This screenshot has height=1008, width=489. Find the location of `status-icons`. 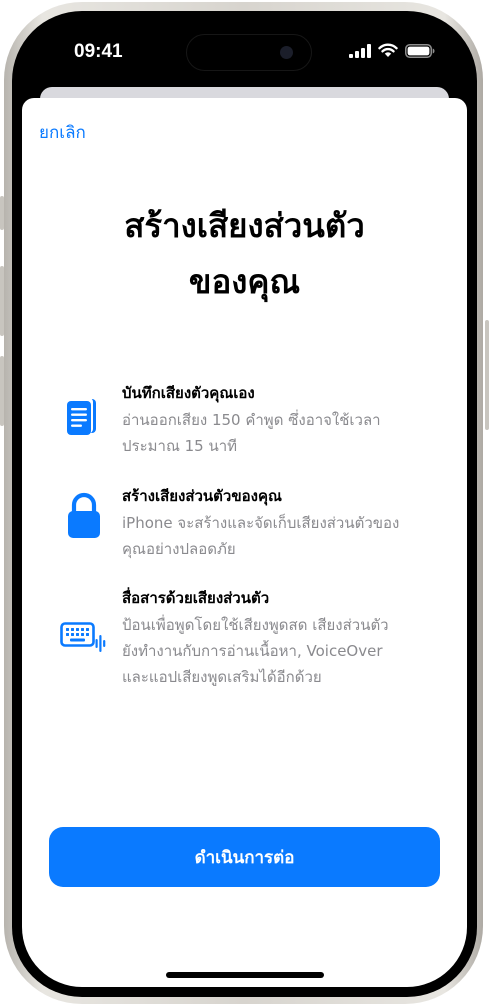

status-icons is located at coordinates (392, 50).